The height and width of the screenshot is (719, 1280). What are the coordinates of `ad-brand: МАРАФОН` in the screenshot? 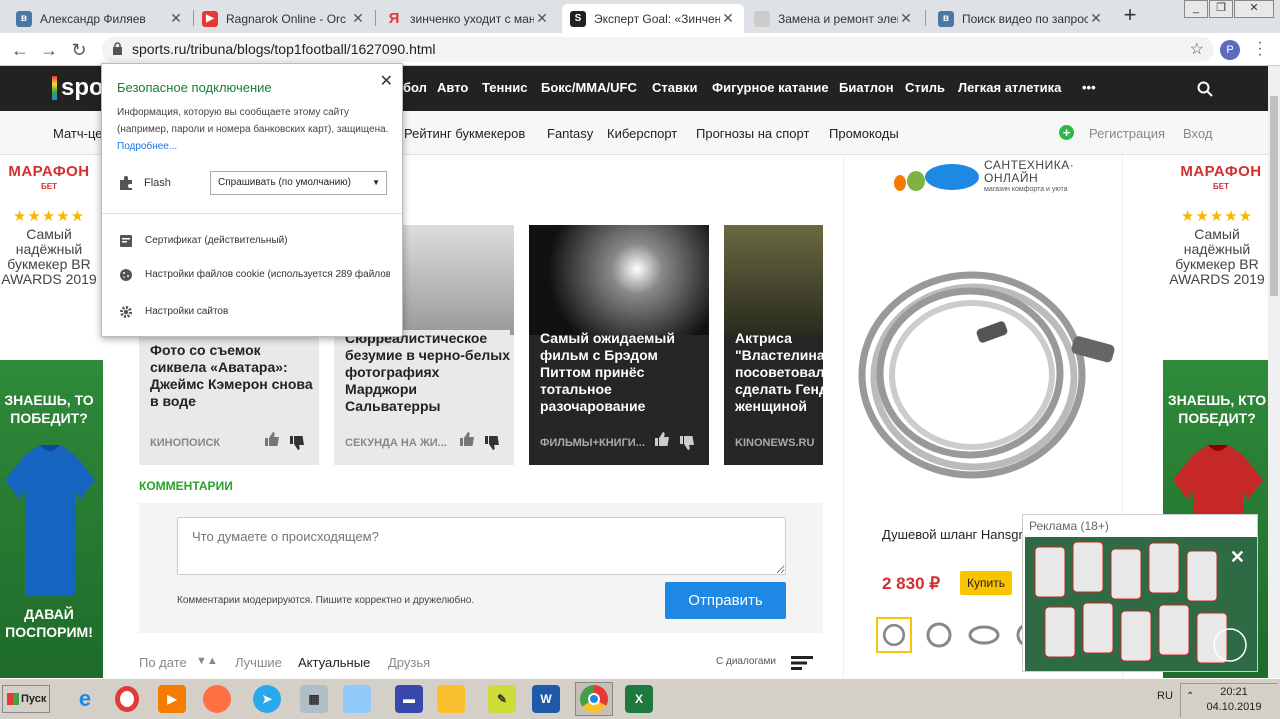 It's located at (49, 171).